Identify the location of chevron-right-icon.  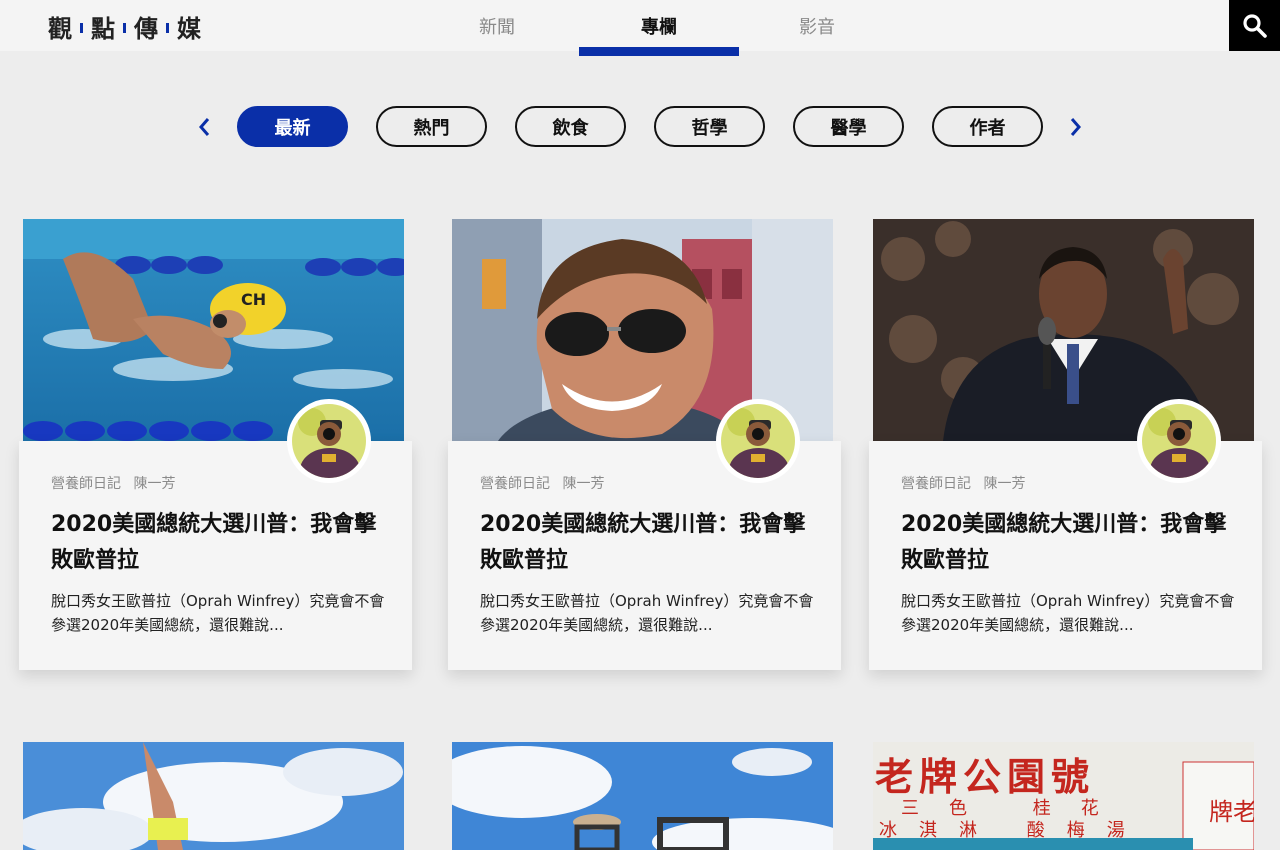
(1075, 127).